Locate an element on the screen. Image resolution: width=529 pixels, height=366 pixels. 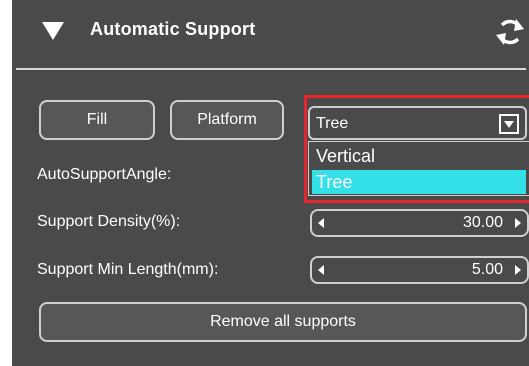
support-type-selected-value: Tree is located at coordinates (332, 123).